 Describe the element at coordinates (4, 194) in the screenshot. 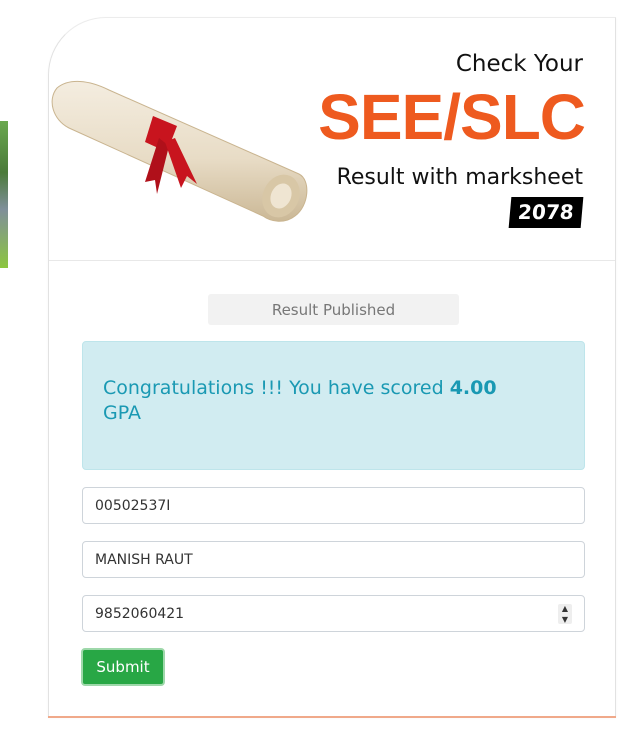

I see `background-photo-edge` at that location.